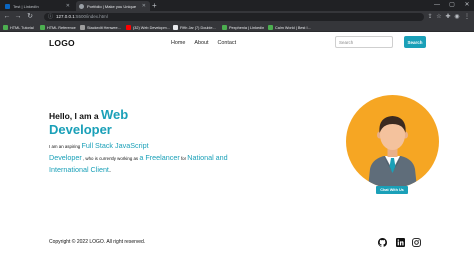  Describe the element at coordinates (115, 145) in the screenshot. I see `skill-text: Full Stack JavaScript` at that location.